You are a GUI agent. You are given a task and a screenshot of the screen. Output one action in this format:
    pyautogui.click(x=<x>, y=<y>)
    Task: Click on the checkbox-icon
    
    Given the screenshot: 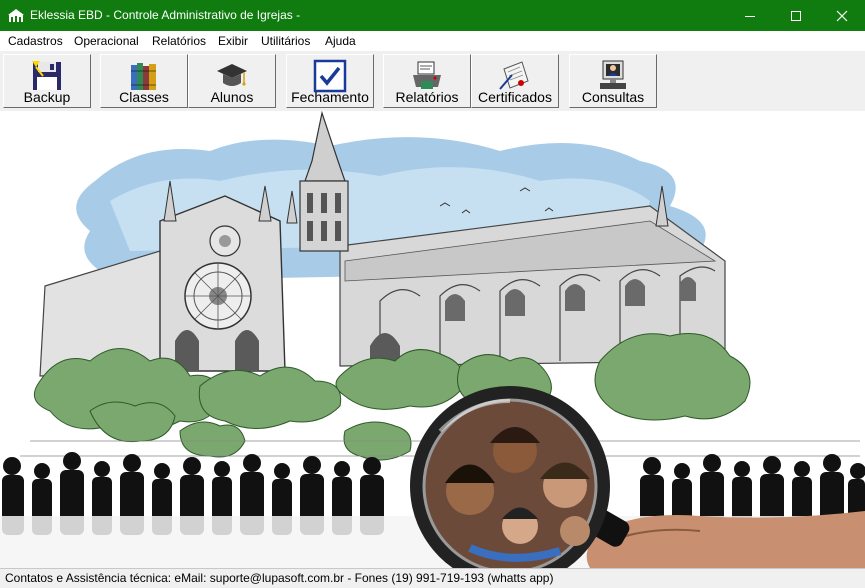 What is the action you would take?
    pyautogui.click(x=330, y=76)
    